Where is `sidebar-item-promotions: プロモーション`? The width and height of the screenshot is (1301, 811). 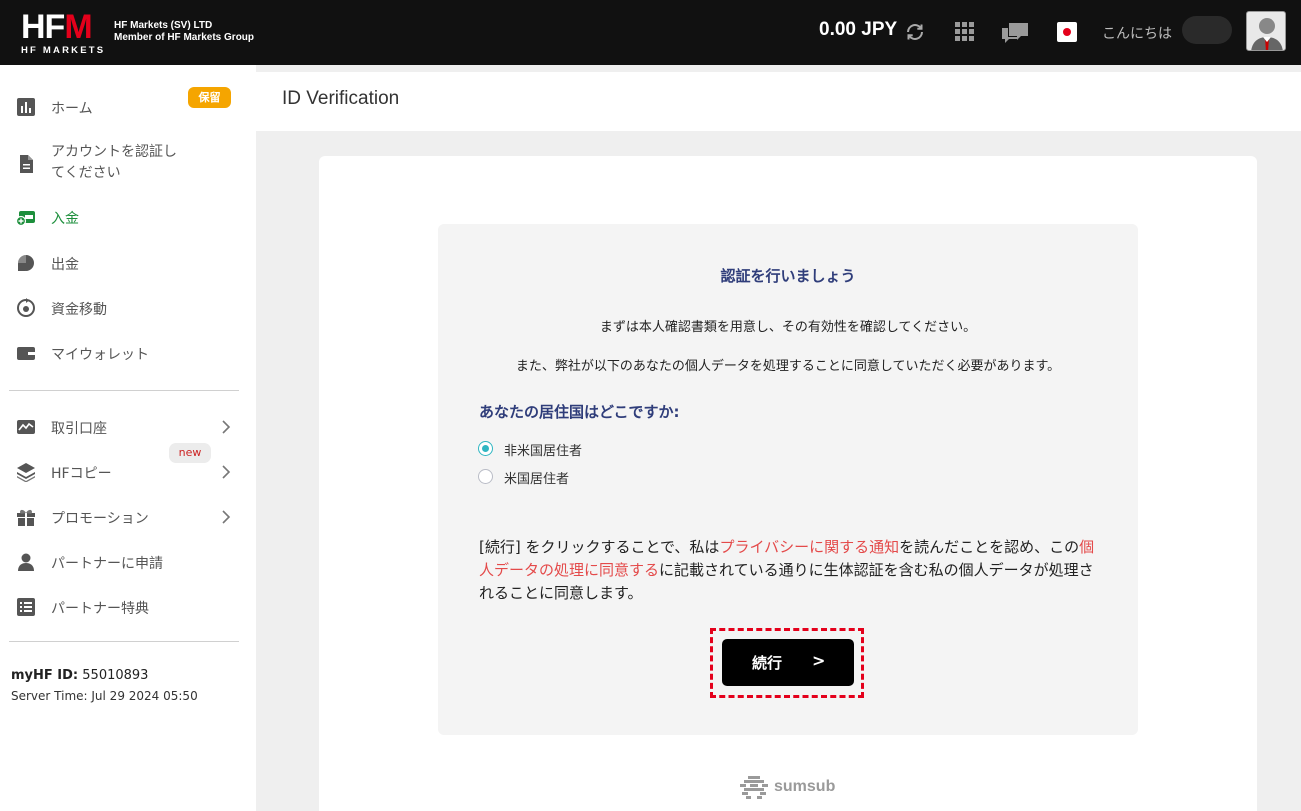 sidebar-item-promotions: プロモーション is located at coordinates (128, 517).